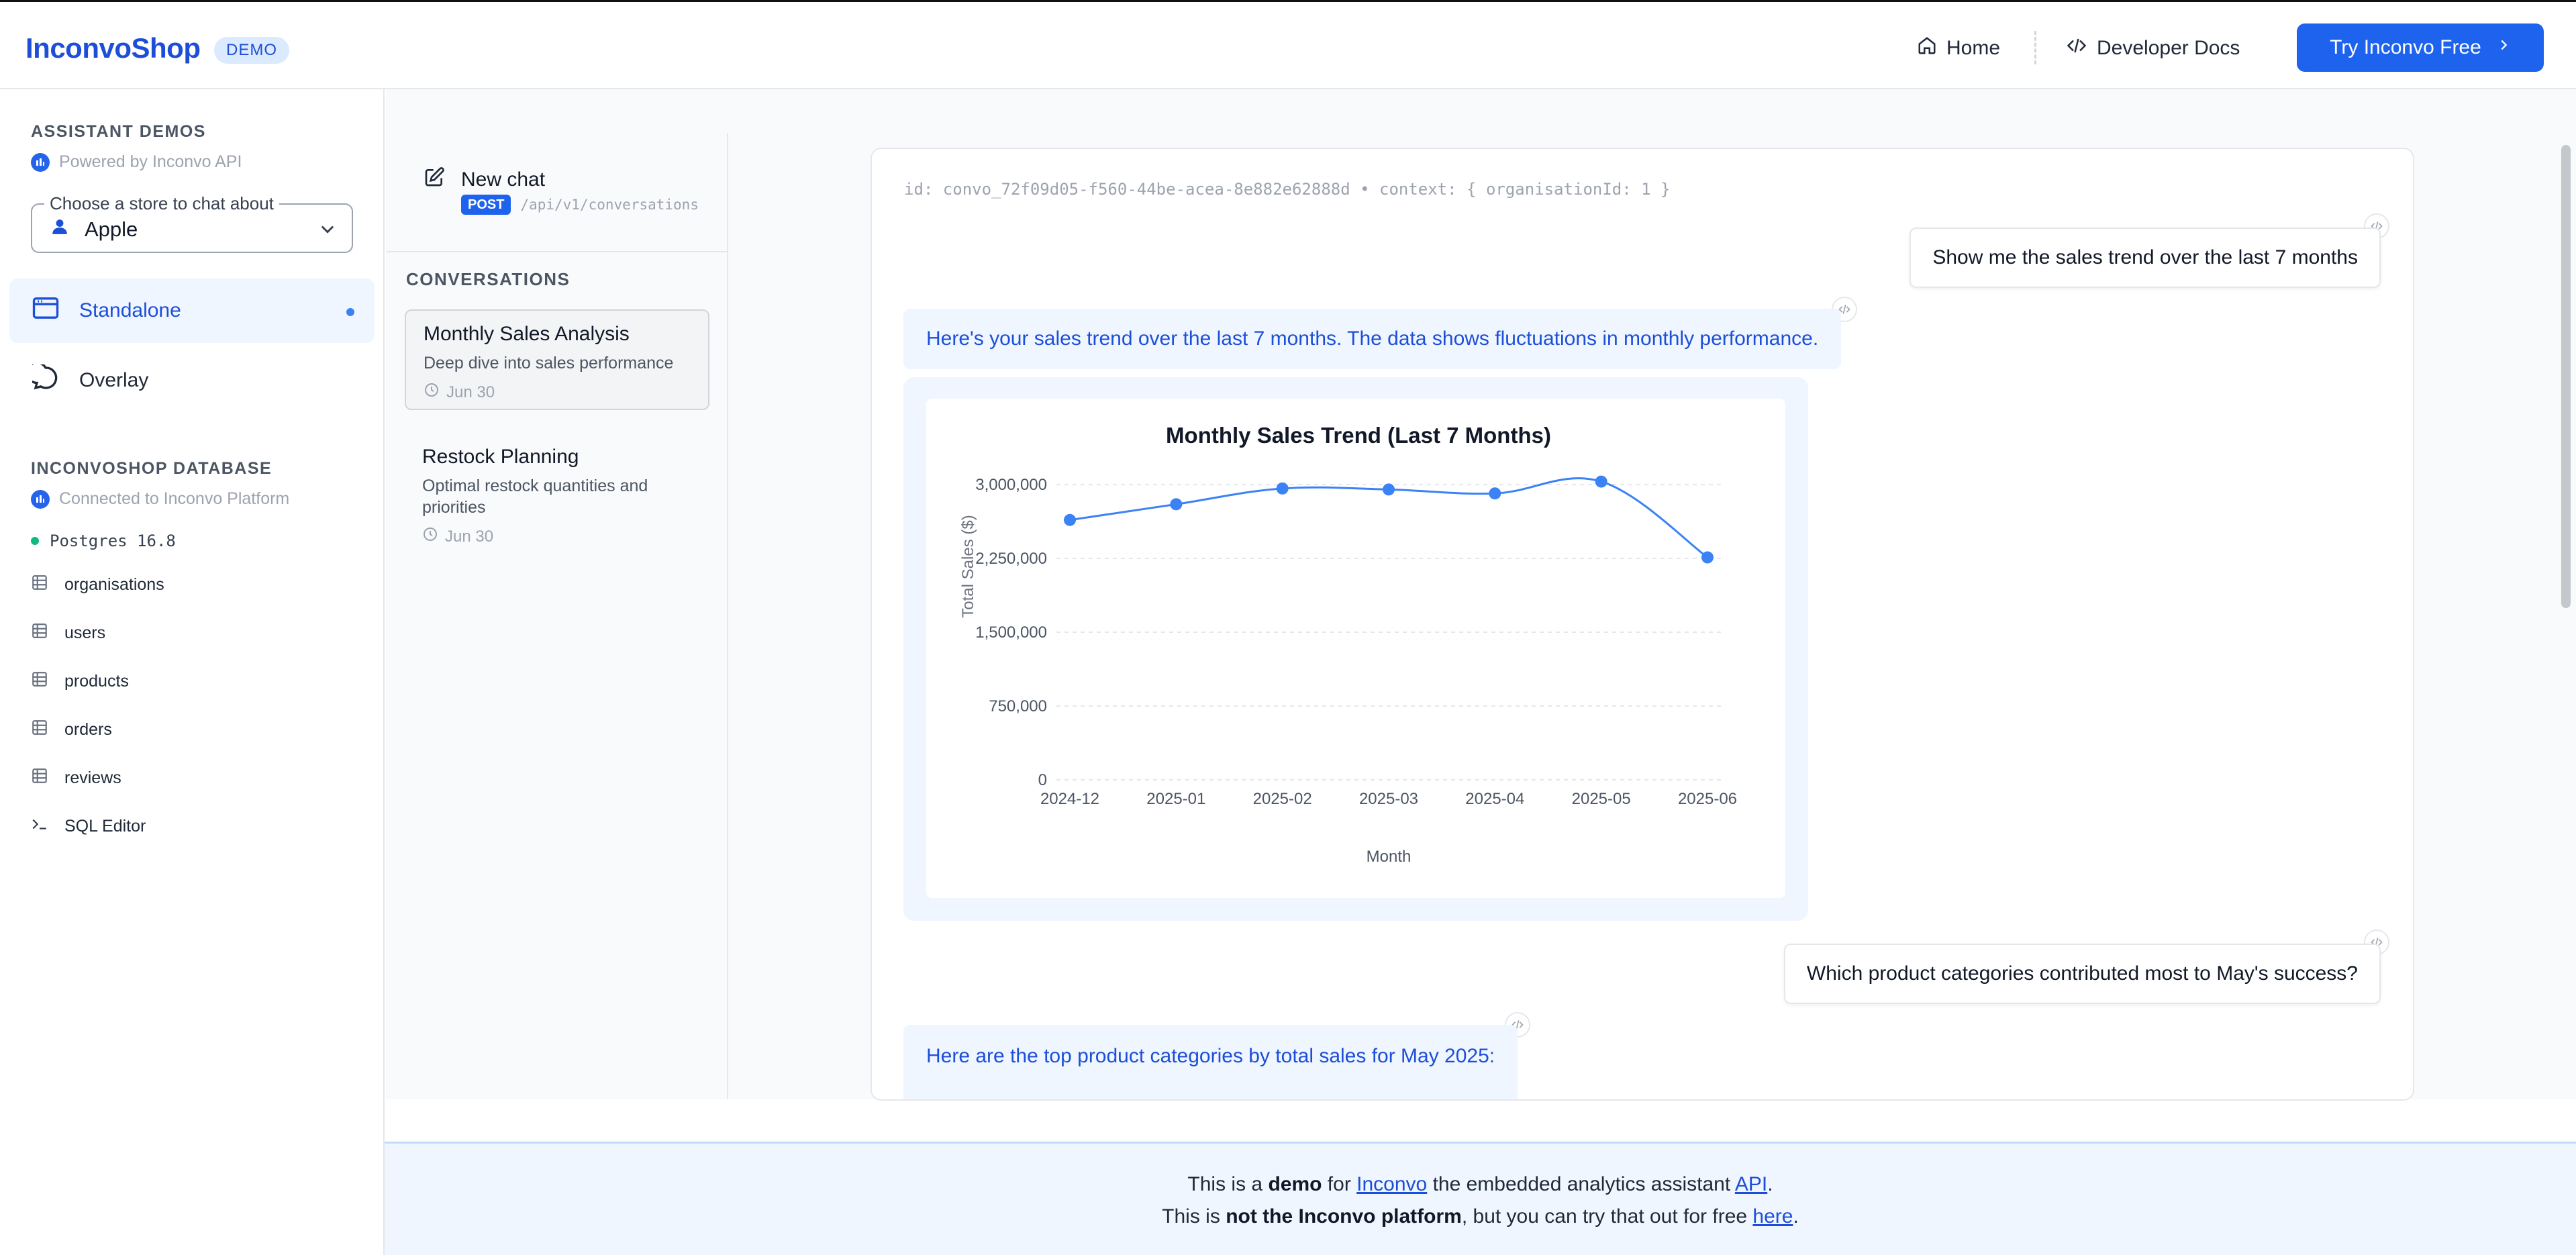  I want to click on sql-editor-label: SQL Editor, so click(105, 826).